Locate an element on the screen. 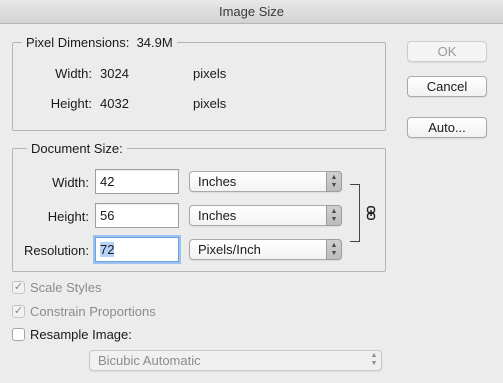  pixel-height-unit: pixels is located at coordinates (210, 103).